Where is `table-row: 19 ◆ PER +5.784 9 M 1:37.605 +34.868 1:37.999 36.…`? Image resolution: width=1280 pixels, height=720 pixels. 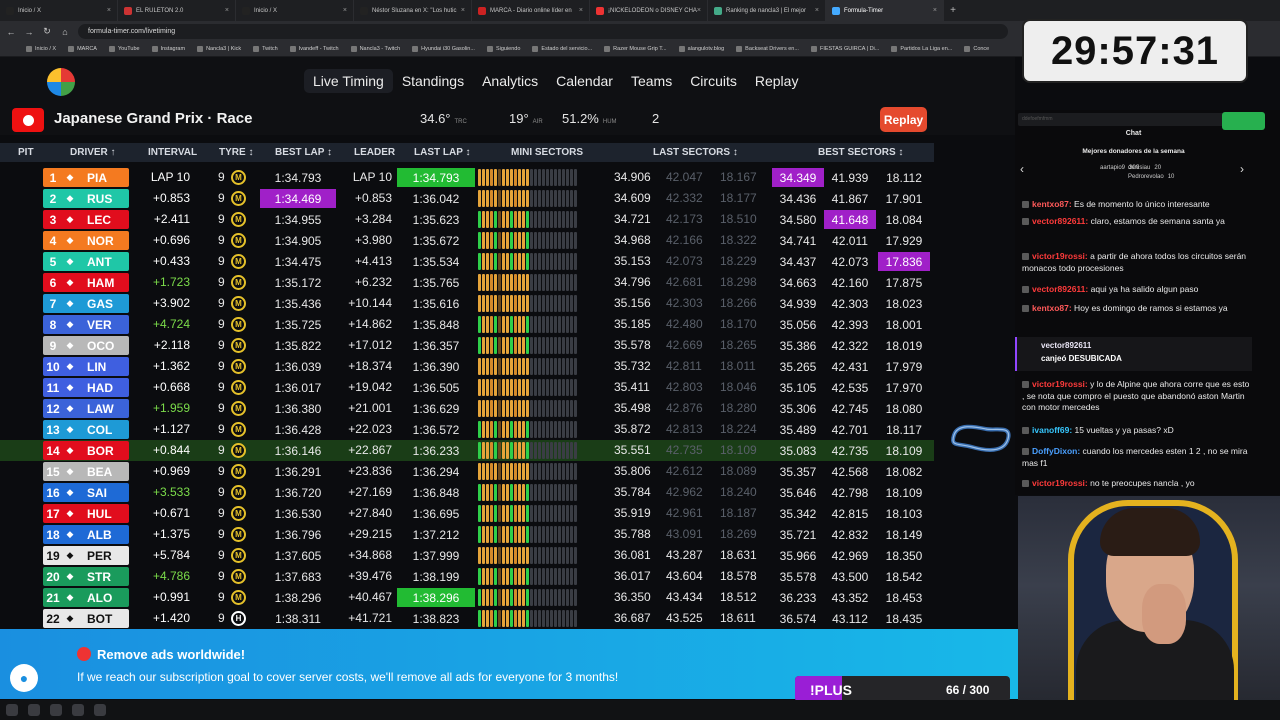 table-row: 19 ◆ PER +5.784 9 M 1:37.605 +34.868 1:37.999 36.… is located at coordinates (467, 555).